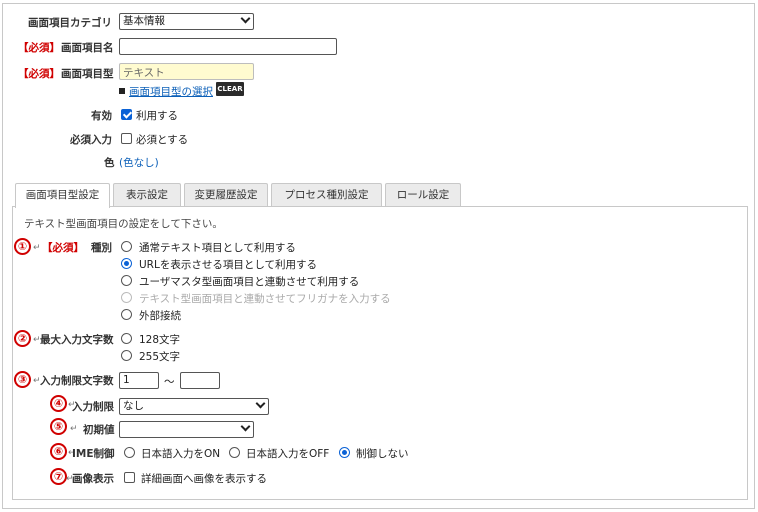 Image resolution: width=758 pixels, height=512 pixels. I want to click on kind-option-label: 外部接続, so click(160, 316).